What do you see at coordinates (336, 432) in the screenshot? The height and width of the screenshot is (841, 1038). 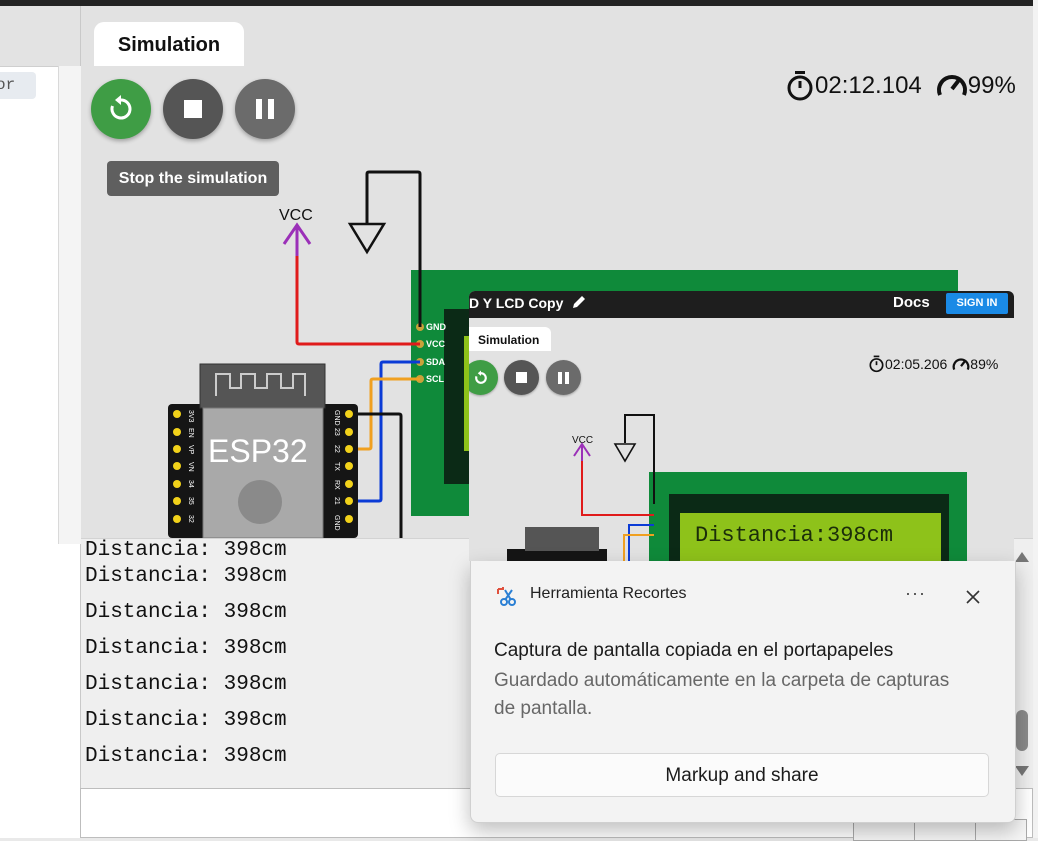 I see `esp32-pin-label: 23` at bounding box center [336, 432].